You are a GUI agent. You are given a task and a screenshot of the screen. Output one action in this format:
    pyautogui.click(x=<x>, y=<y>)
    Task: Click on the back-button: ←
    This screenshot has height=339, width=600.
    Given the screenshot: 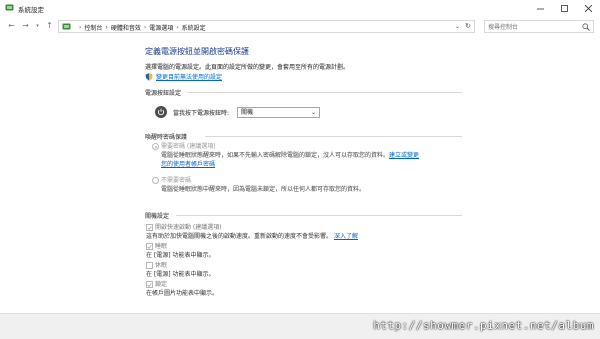 What is the action you would take?
    pyautogui.click(x=11, y=25)
    